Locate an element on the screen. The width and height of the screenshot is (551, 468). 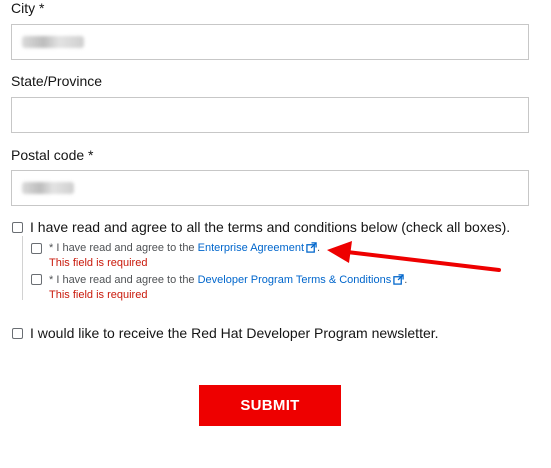
developer-terms-link: Developer Program Terms & Conditions is located at coordinates (295, 280).